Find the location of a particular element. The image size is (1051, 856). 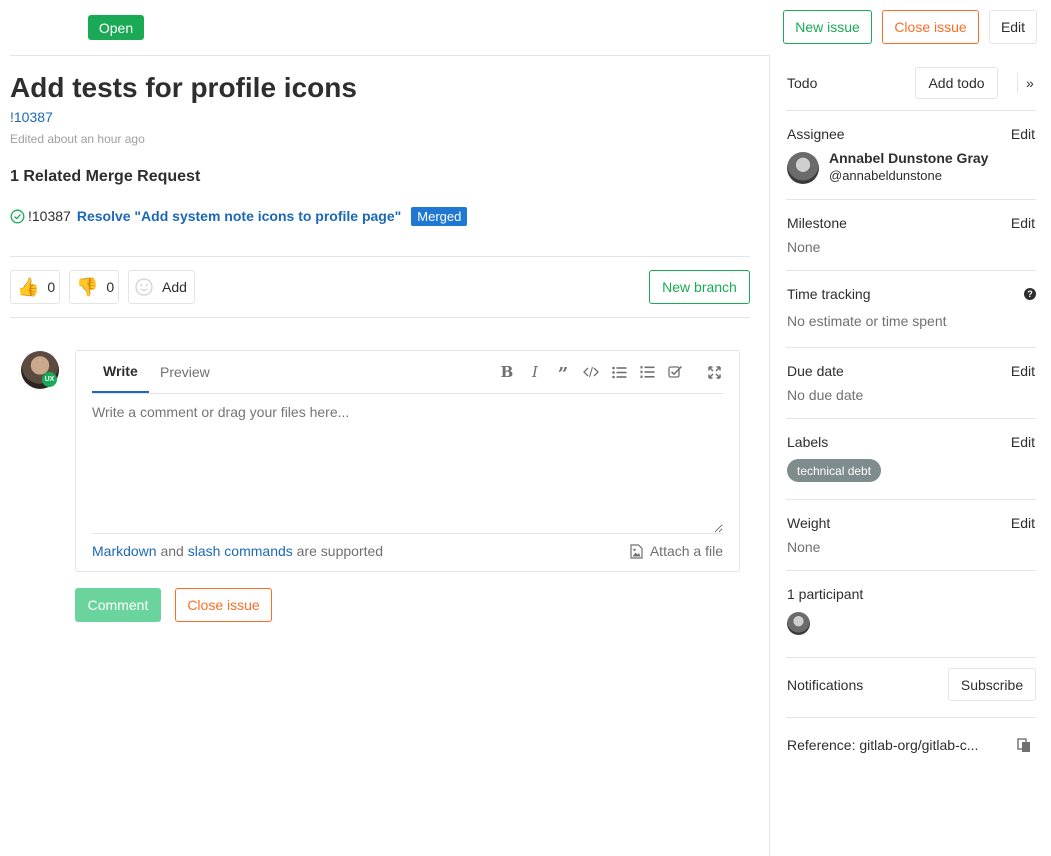

participant-avatar is located at coordinates (798, 623).